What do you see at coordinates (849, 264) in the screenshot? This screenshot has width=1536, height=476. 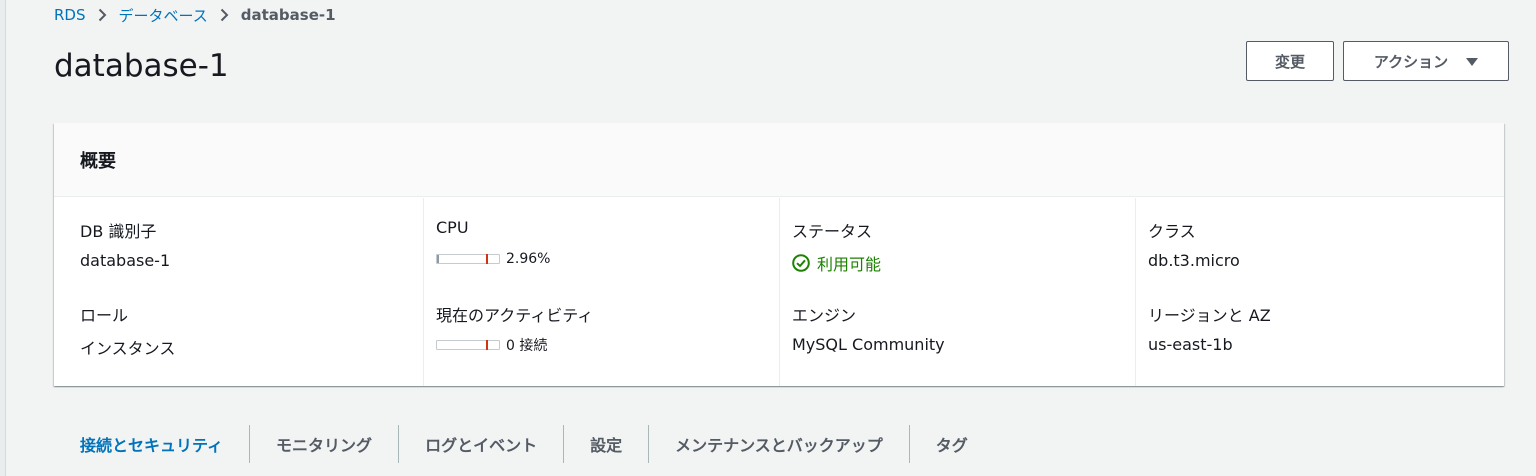 I see `status-text: 利用可能` at bounding box center [849, 264].